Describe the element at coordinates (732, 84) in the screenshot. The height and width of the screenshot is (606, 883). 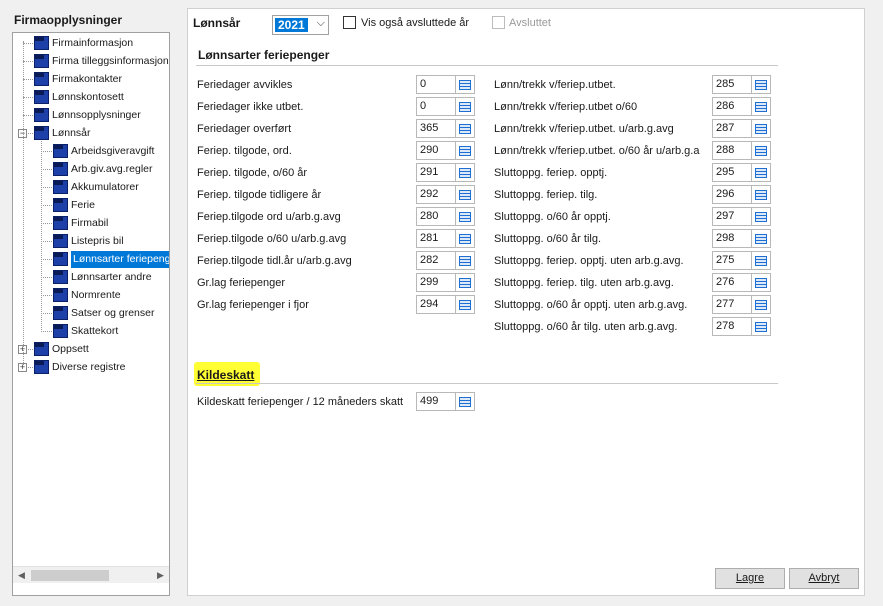
I see `wage-type-input: 285` at that location.